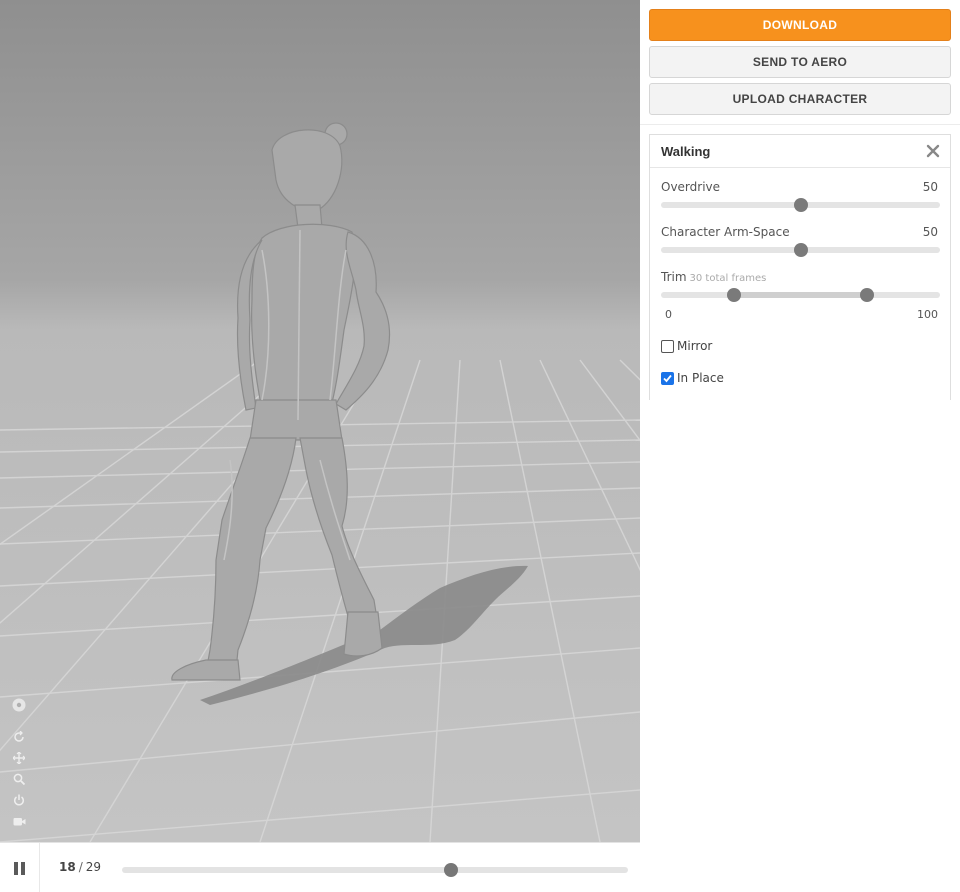  Describe the element at coordinates (733, 295) in the screenshot. I see `trim-start-handle` at that location.